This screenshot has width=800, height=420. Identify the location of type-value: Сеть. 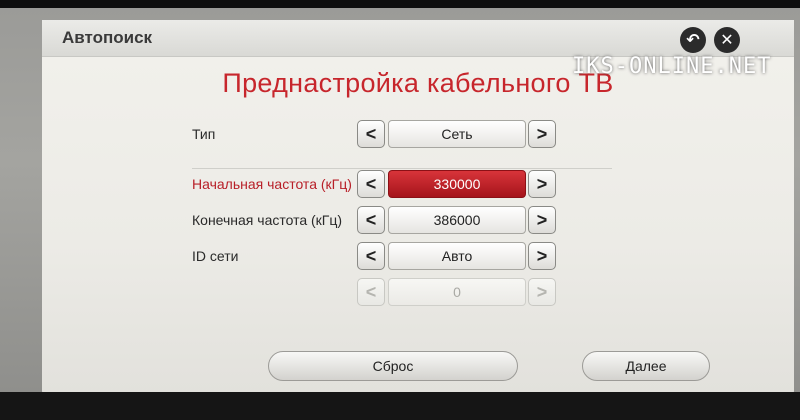
(457, 134).